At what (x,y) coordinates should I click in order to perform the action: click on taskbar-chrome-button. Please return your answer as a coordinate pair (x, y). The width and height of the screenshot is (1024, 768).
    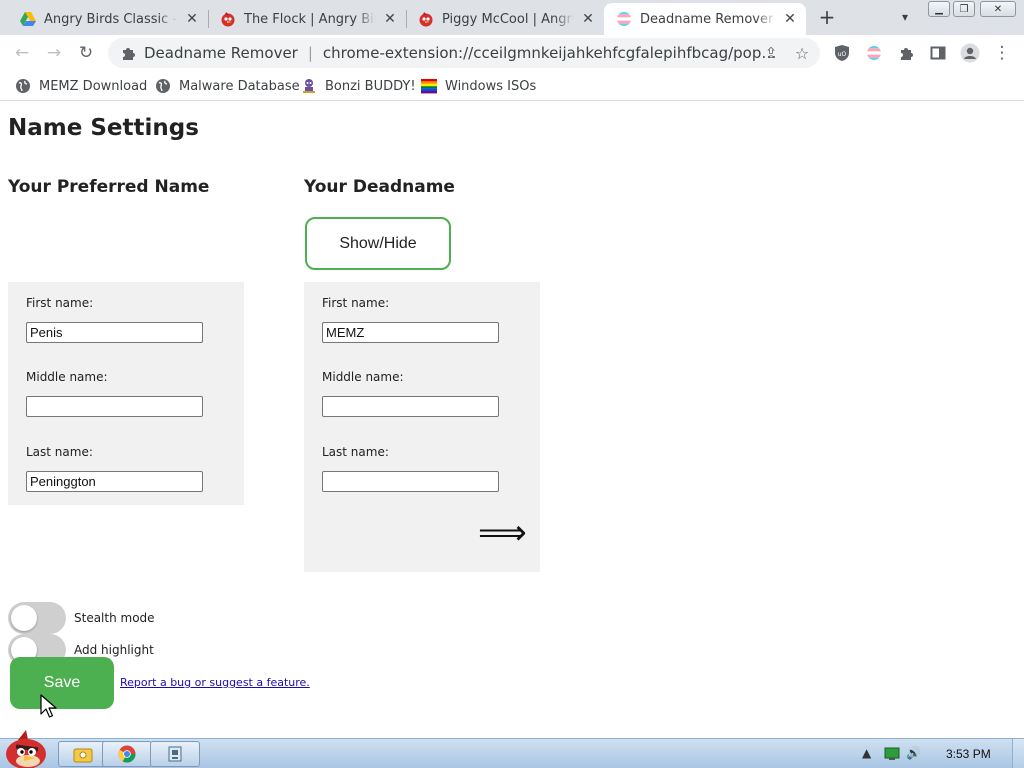
    Looking at the image, I should click on (127, 754).